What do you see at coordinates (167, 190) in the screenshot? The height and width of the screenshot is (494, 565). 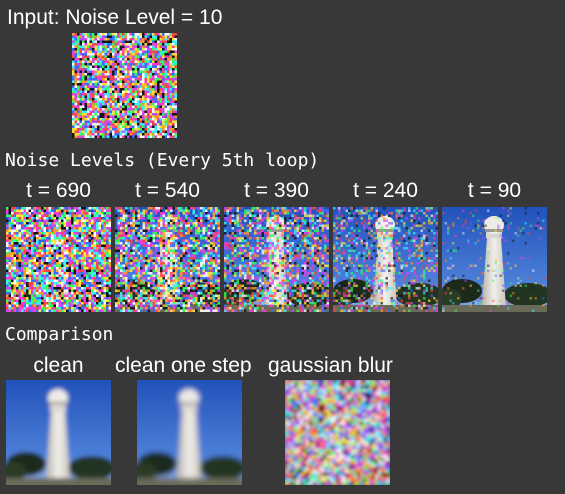 I see `step-label: t = 540` at bounding box center [167, 190].